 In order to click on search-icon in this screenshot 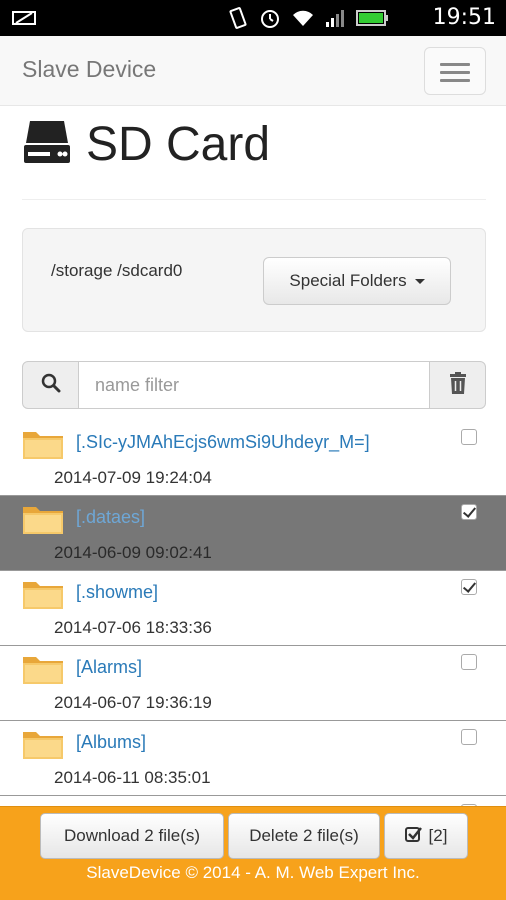, I will do `click(51, 385)`.